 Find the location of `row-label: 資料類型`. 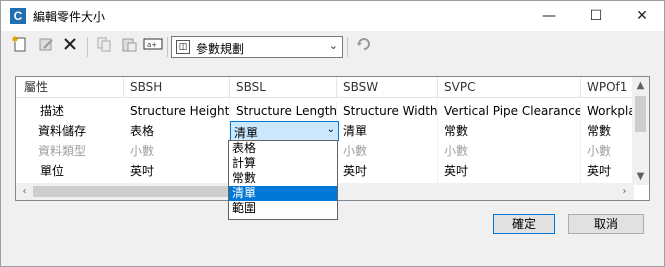

row-label: 資料類型 is located at coordinates (62, 151).